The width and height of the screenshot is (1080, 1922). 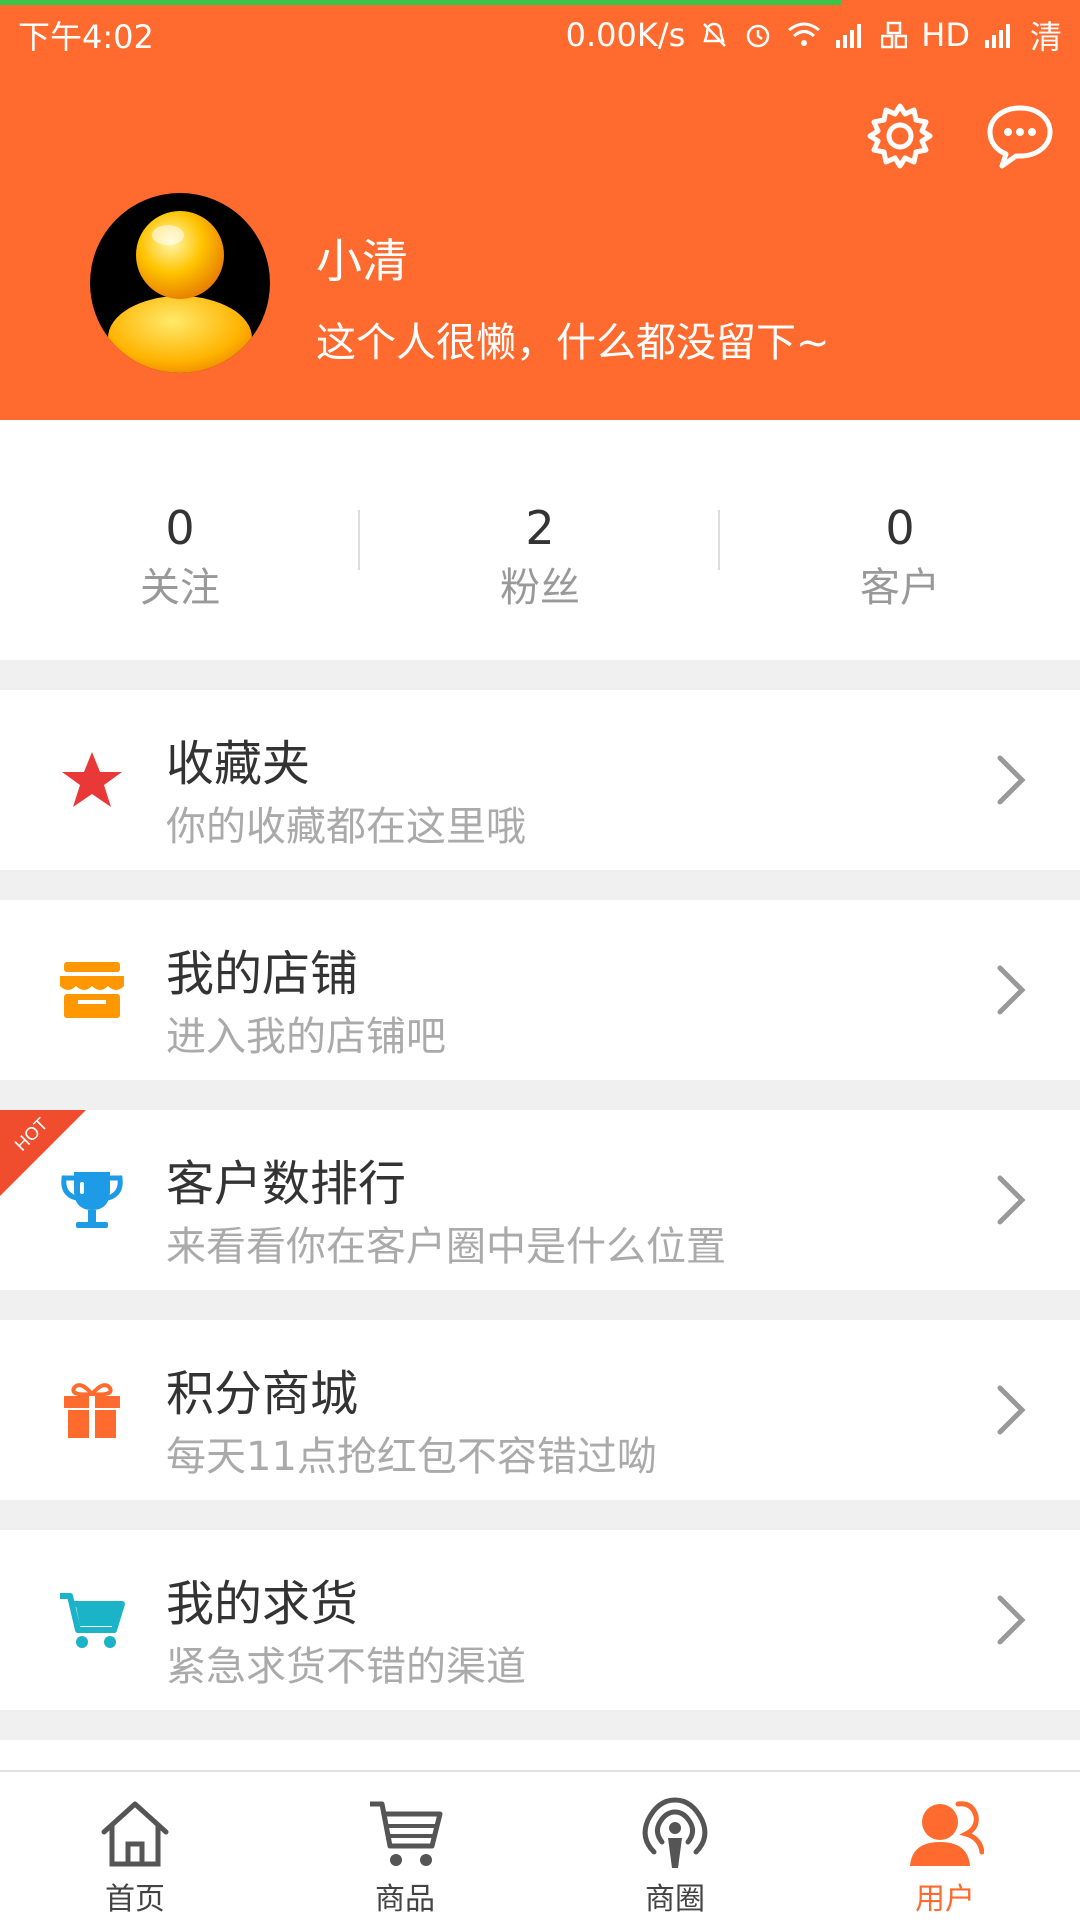 I want to click on wifi-icon, so click(x=804, y=34).